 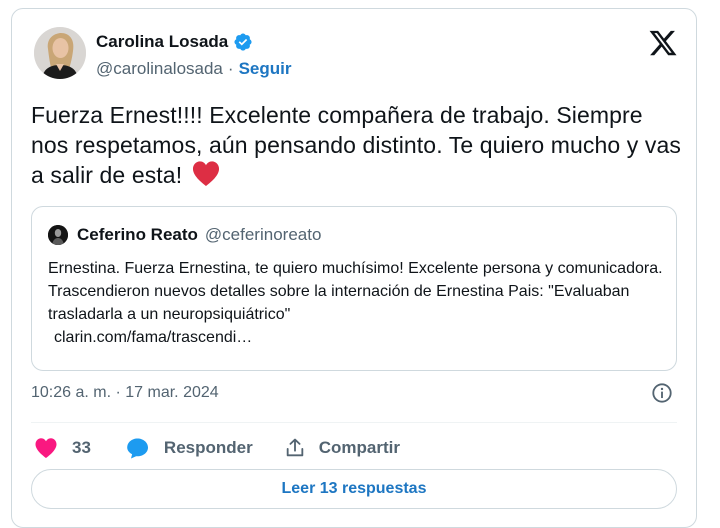 I want to click on heart-icon, so click(x=46, y=448).